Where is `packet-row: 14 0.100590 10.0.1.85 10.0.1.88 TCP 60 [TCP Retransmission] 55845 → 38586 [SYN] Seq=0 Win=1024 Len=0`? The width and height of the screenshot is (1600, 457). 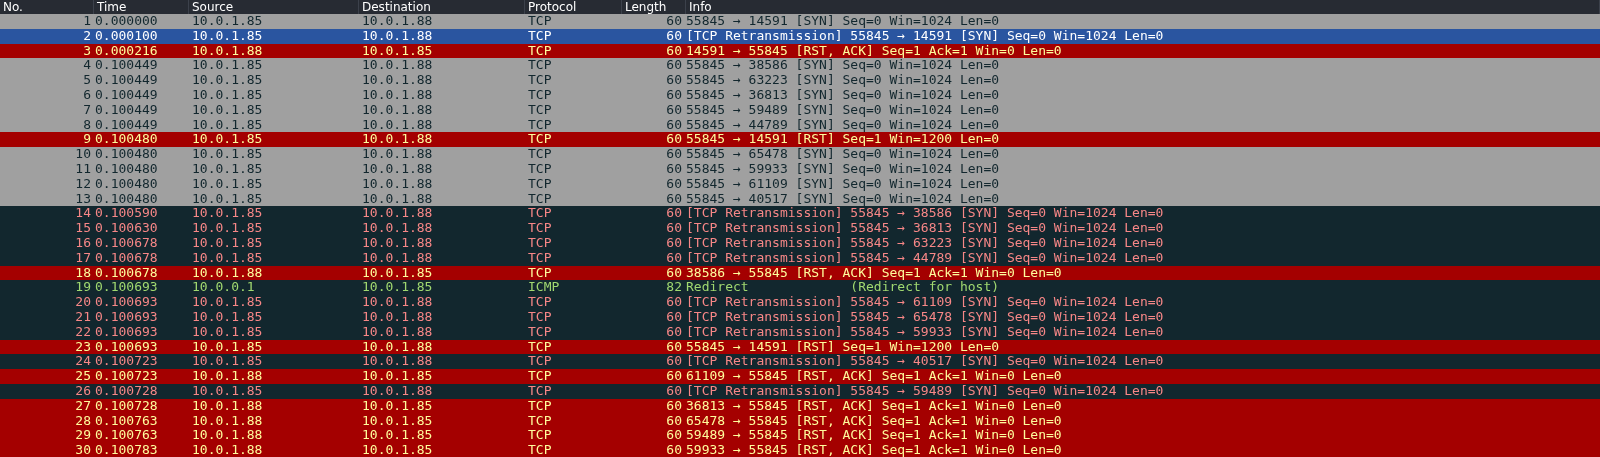 packet-row: 14 0.100590 10.0.1.85 10.0.1.88 TCP 60 [TCP Retransmission] 55845 → 38586 [SYN] Seq=0 Win=1024 Len=0 is located at coordinates (800, 214).